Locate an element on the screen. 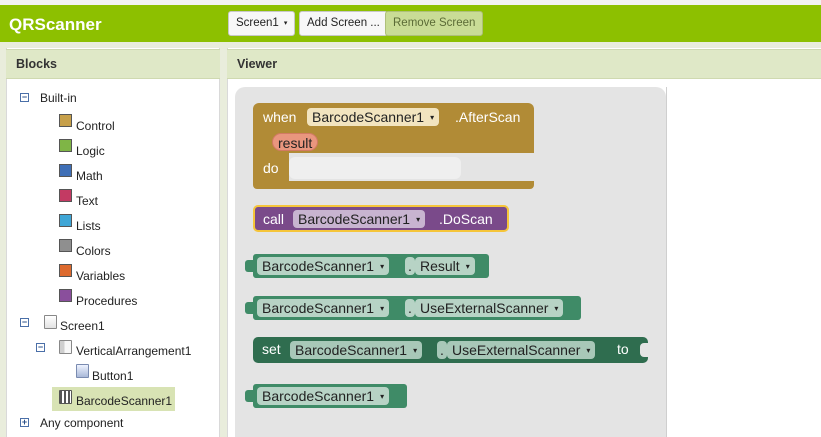 The height and width of the screenshot is (437, 821). screen-icon is located at coordinates (50, 322).